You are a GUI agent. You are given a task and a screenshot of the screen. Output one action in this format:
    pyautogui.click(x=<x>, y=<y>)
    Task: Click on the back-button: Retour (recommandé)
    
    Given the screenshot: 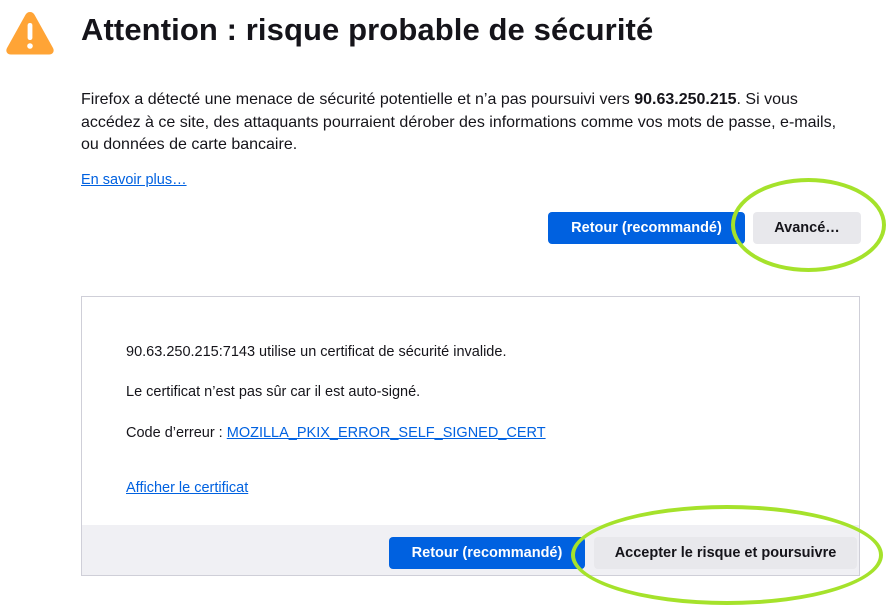 What is the action you would take?
    pyautogui.click(x=646, y=228)
    